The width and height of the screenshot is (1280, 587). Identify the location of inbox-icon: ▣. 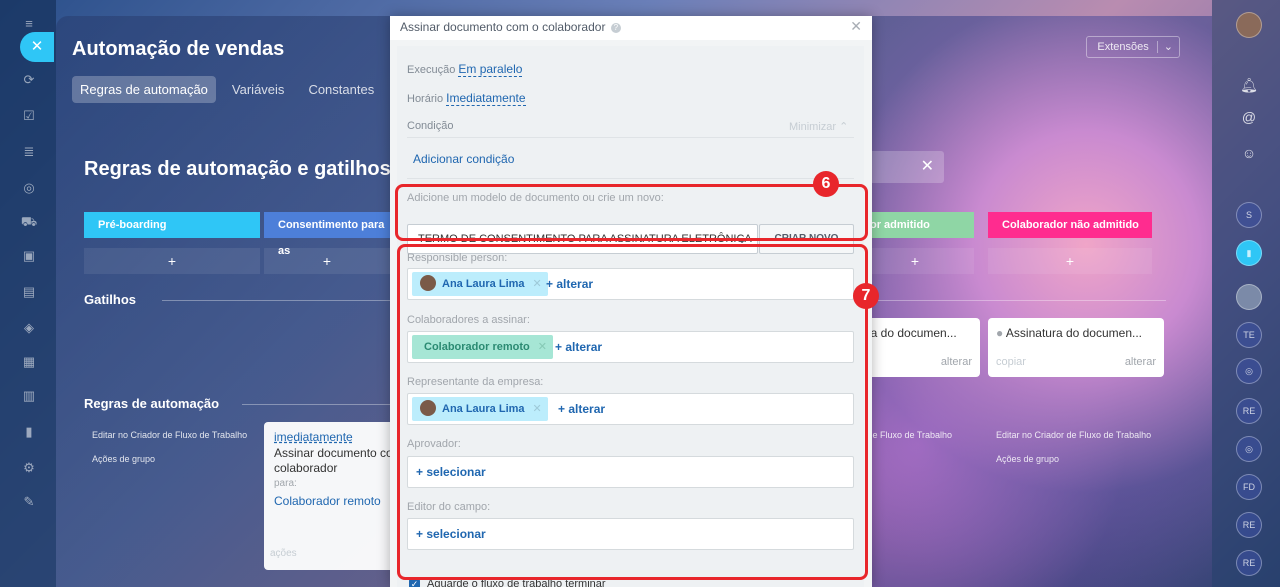
(29, 256).